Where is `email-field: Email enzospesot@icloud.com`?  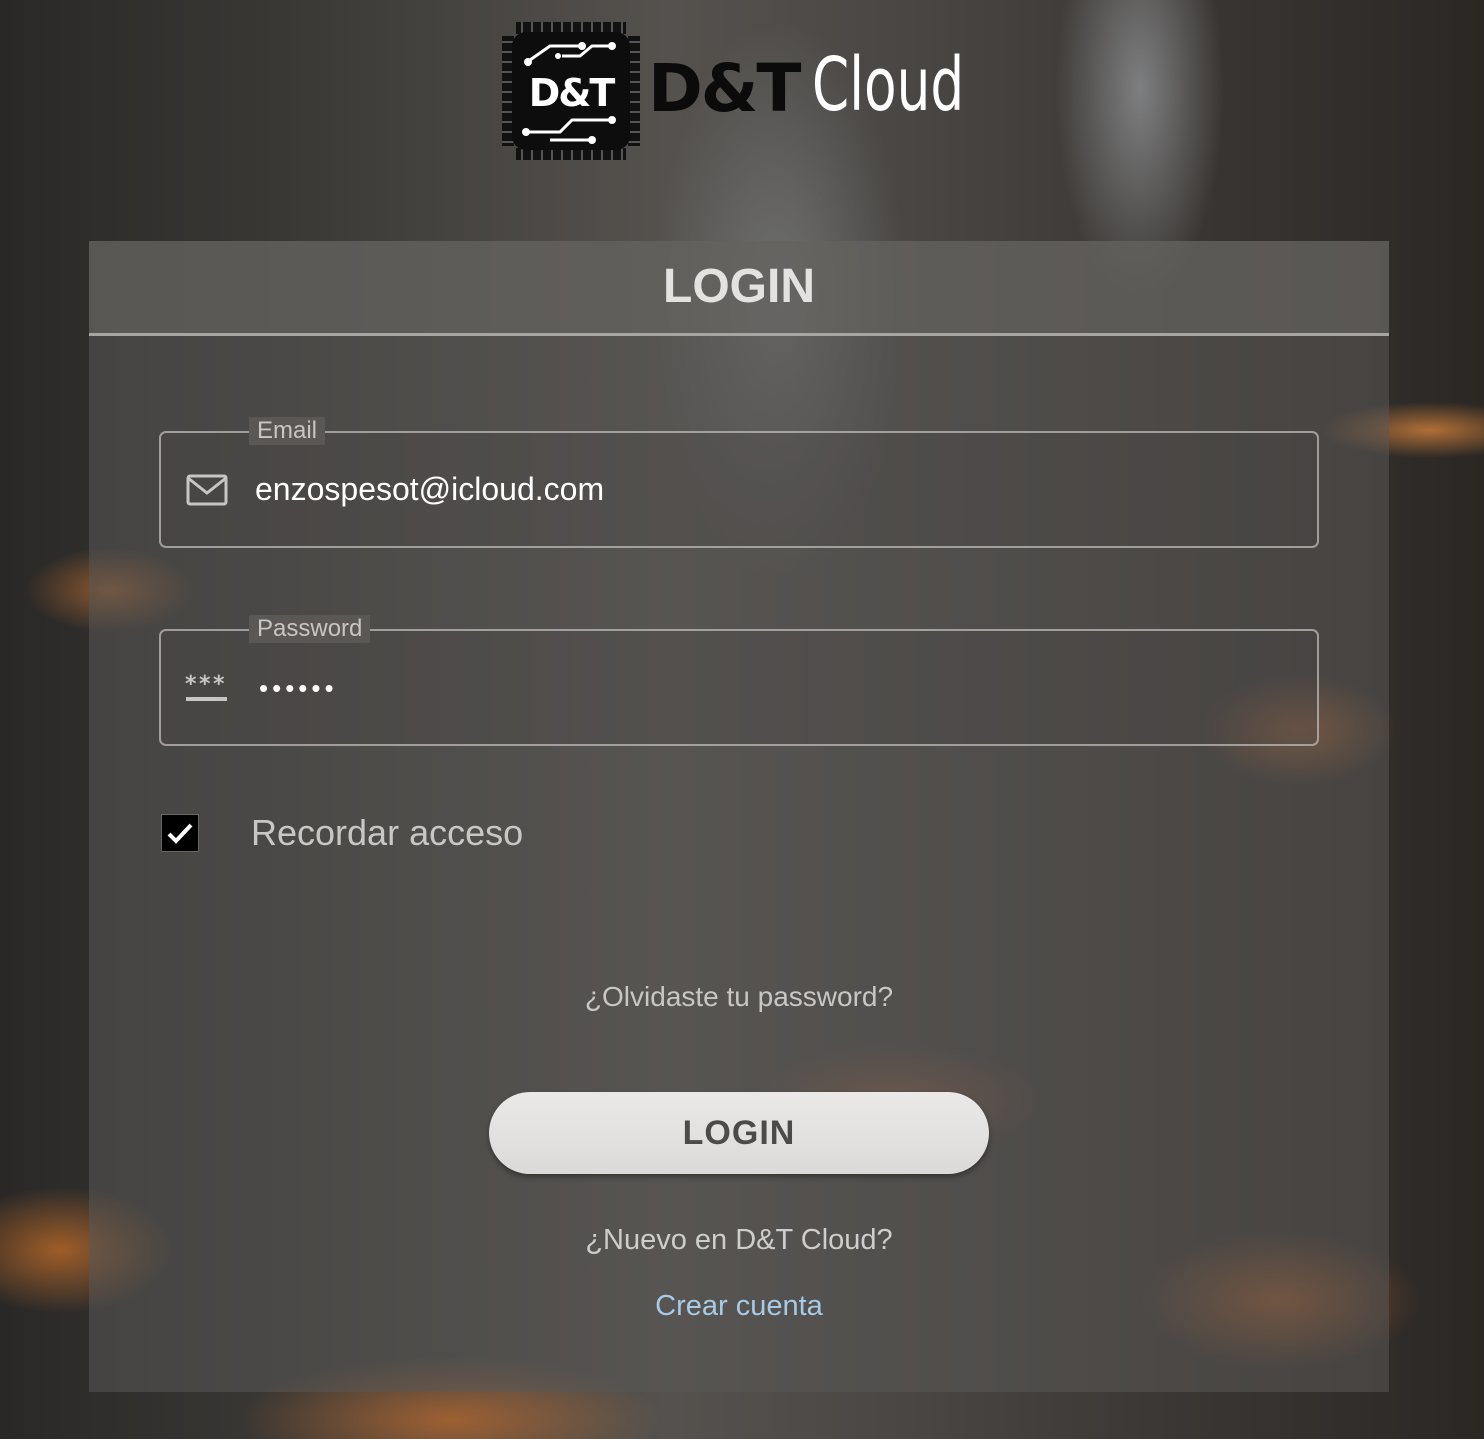
email-field: Email enzospesot@icloud.com is located at coordinates (739, 482).